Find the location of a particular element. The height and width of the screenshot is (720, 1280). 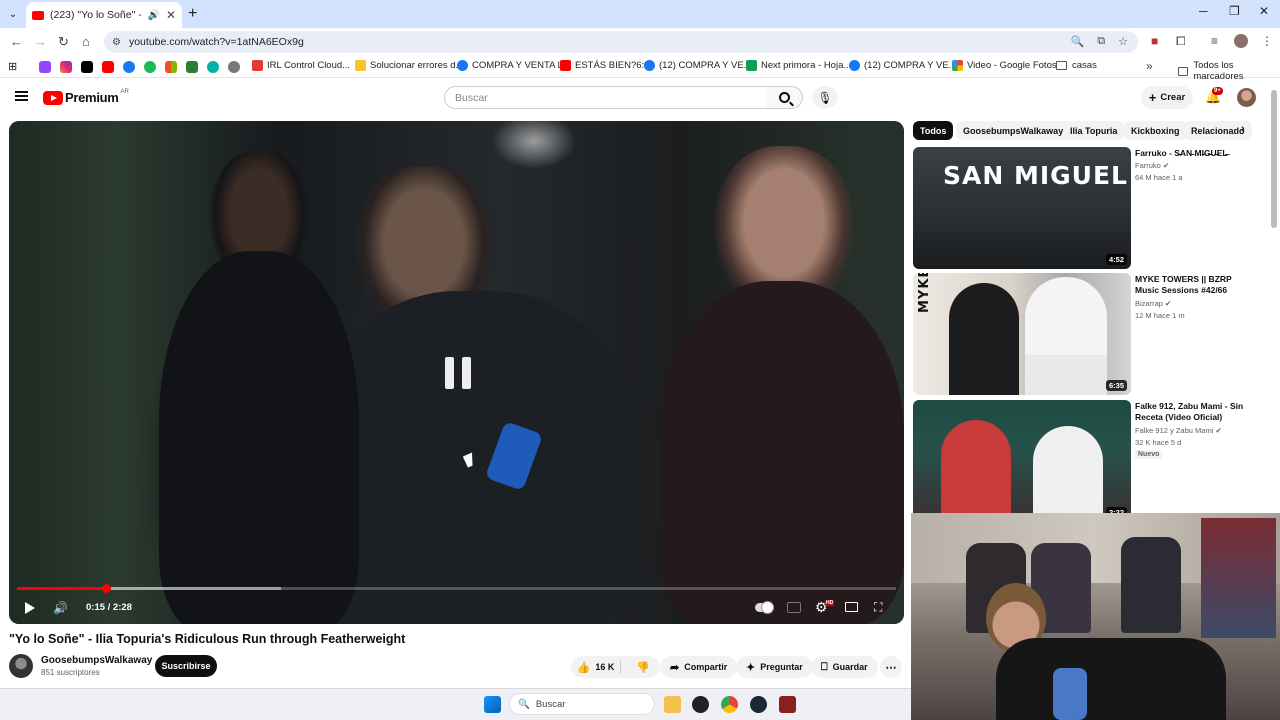

progress-bar is located at coordinates (456, 588).